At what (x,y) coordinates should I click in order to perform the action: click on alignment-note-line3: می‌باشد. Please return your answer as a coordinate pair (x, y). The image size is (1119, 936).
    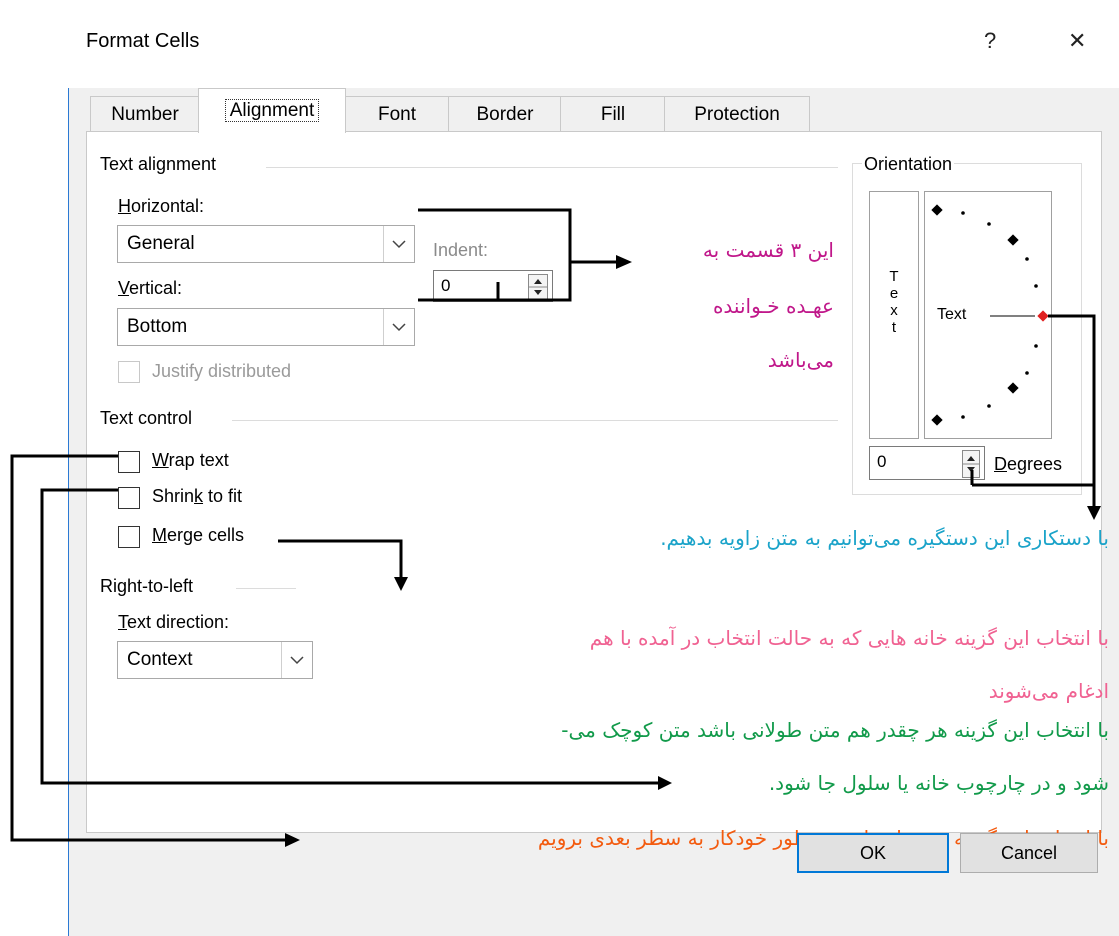
    Looking at the image, I should click on (800, 360).